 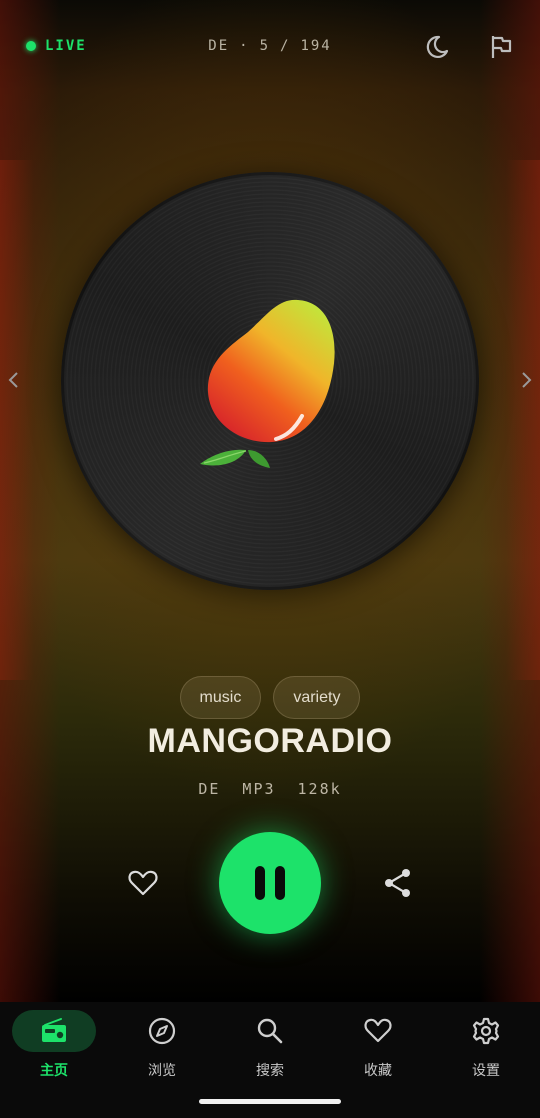 I want to click on favorite-button, so click(x=143, y=883).